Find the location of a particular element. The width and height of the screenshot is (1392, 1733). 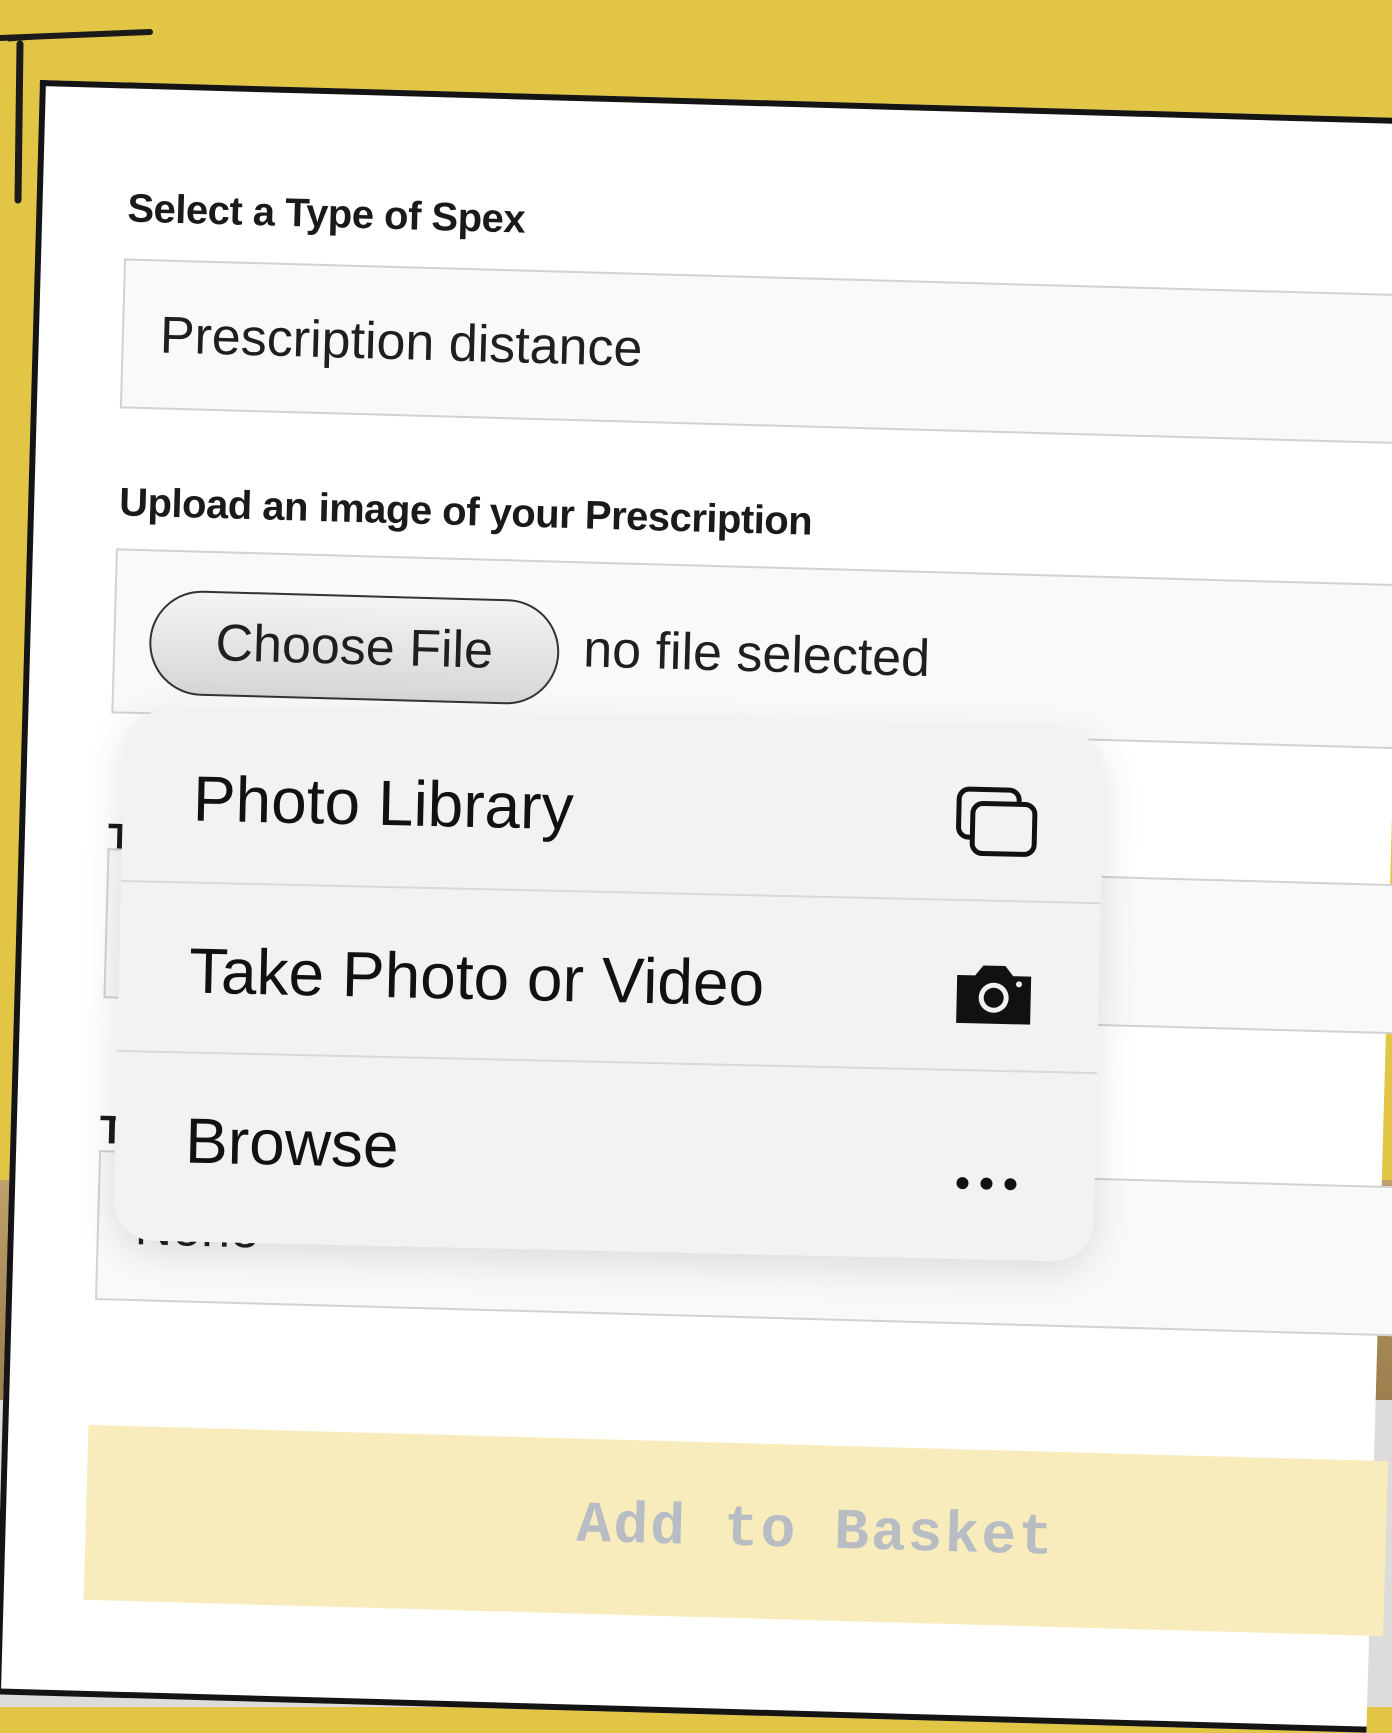

spex-type-select: Prescription distance is located at coordinates (755, 351).